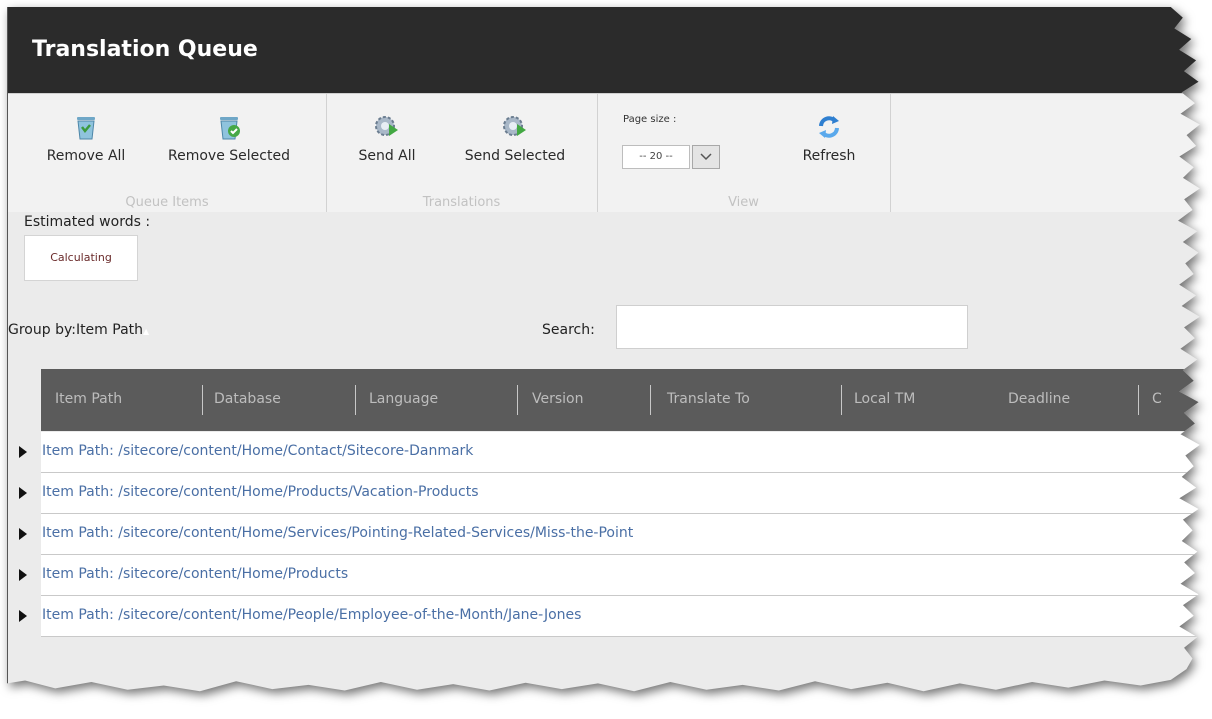  I want to click on estimated-words-value: Calculating, so click(81, 258).